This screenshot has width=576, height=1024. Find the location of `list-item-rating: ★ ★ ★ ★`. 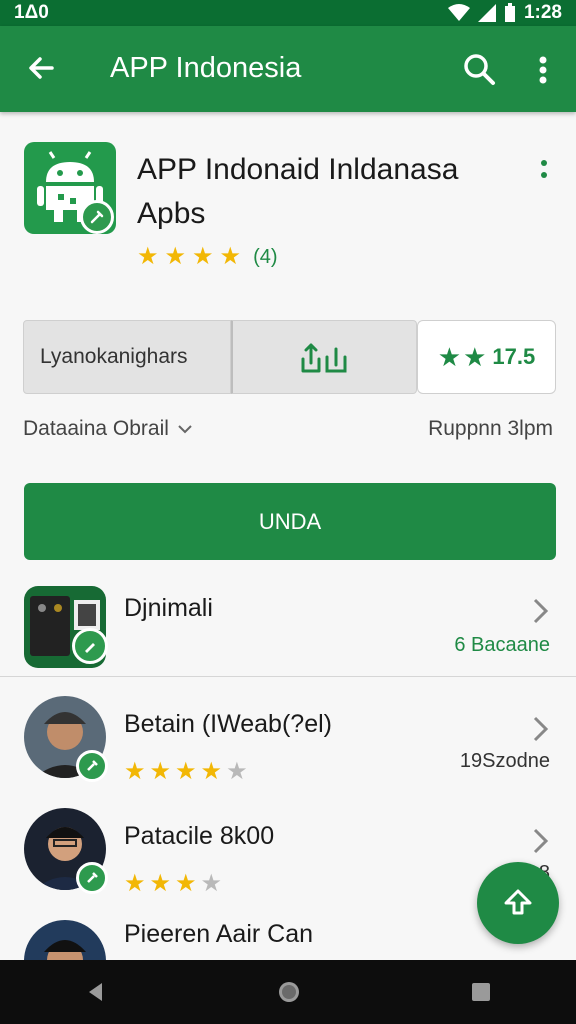

list-item-rating: ★ ★ ★ ★ is located at coordinates (173, 884).